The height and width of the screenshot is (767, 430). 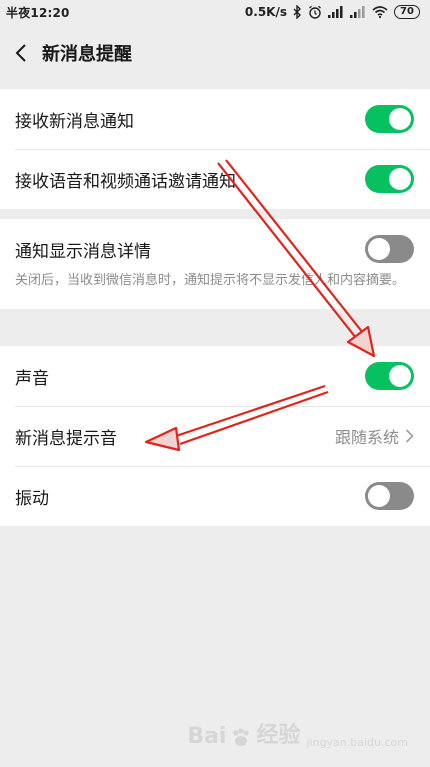 What do you see at coordinates (32, 378) in the screenshot?
I see `sound-label: 声音` at bounding box center [32, 378].